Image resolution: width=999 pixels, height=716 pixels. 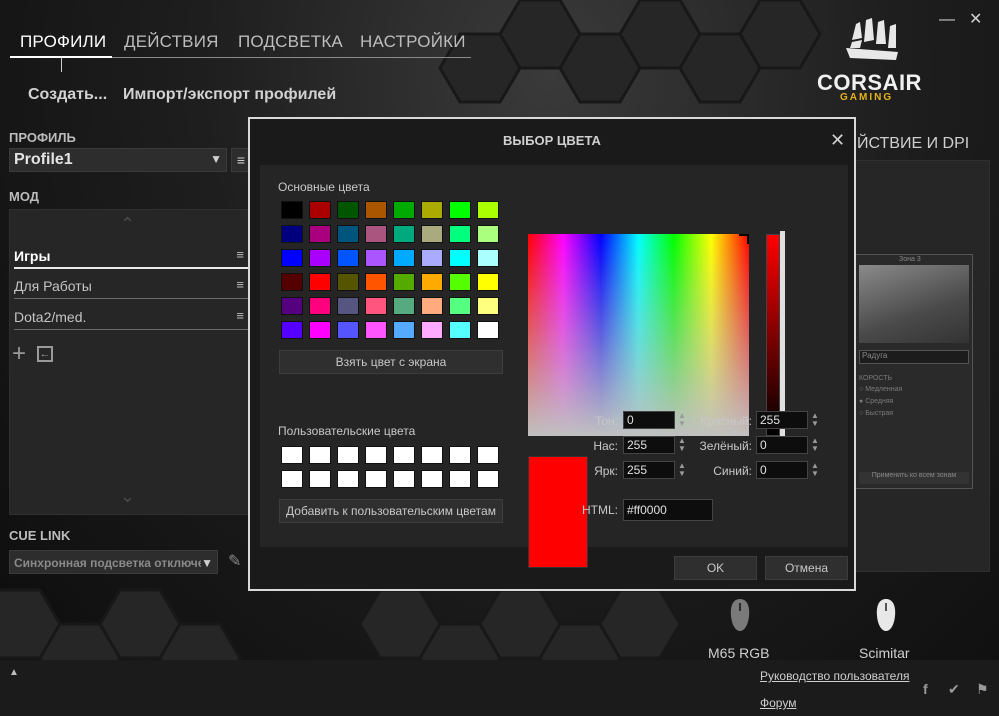 I want to click on speed-option-medium: ● Средняя, so click(x=876, y=401).